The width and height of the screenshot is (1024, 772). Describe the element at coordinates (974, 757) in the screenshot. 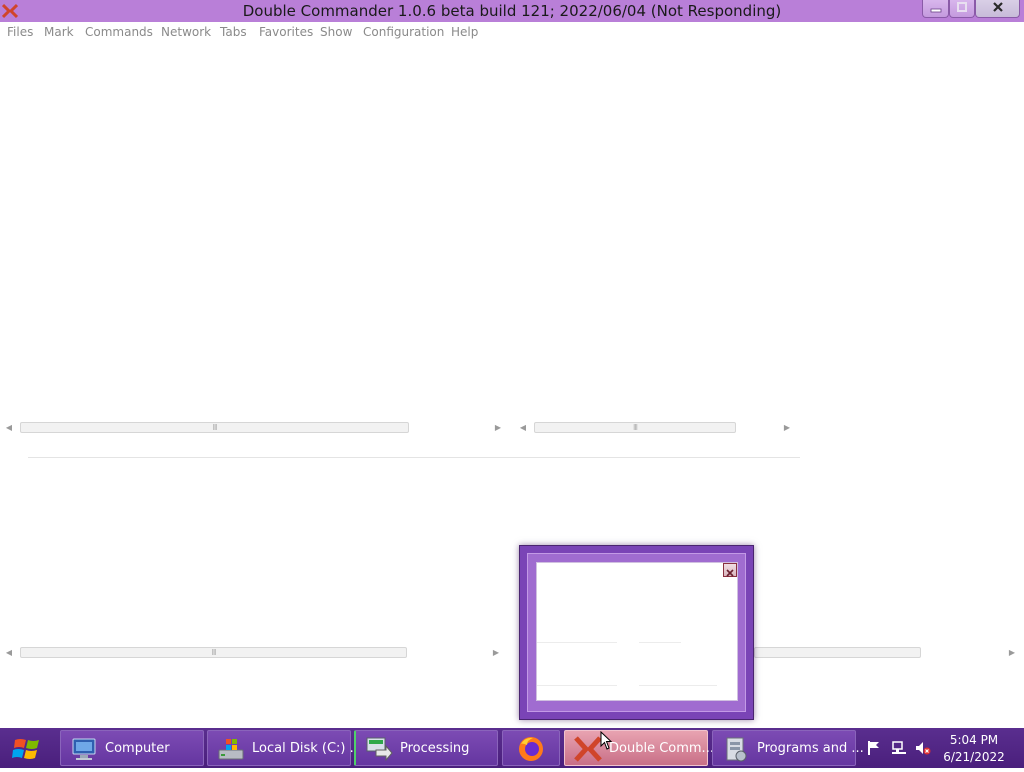

I see `clock-date: 6/21/2022` at that location.